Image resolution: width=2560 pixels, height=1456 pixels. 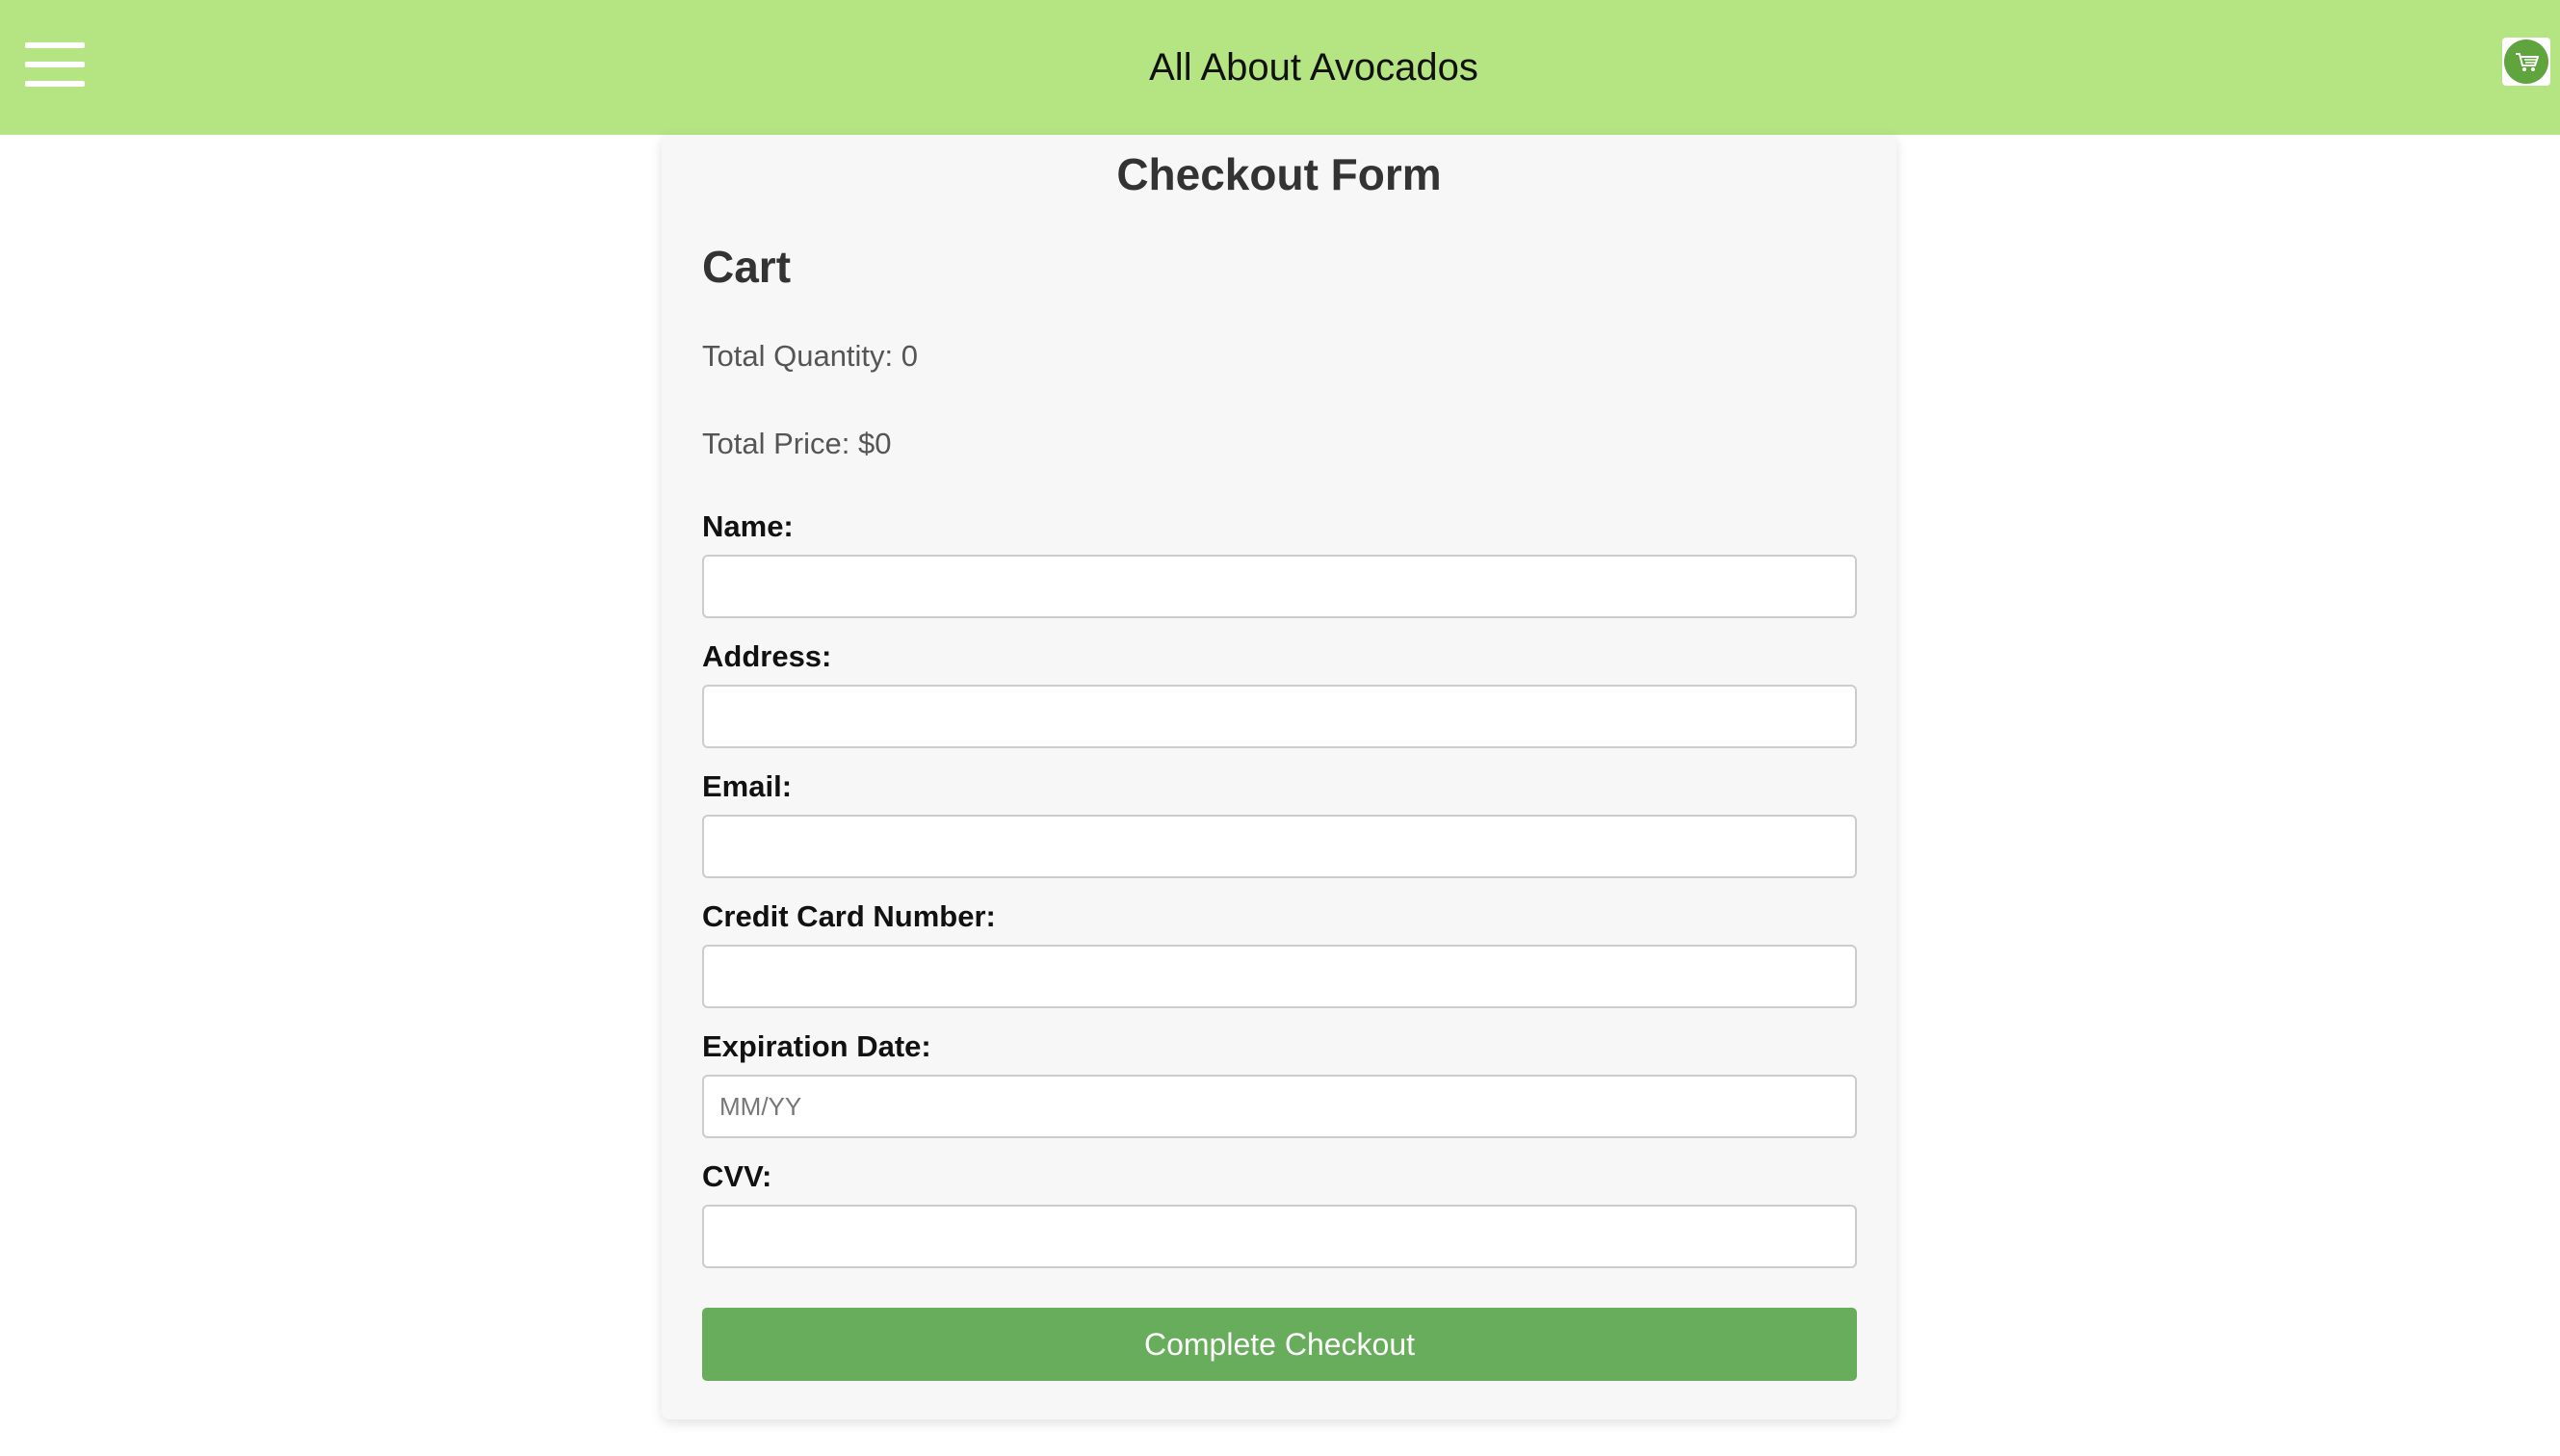 I want to click on complete-checkout-button: Complete Checkout, so click(x=1280, y=1344).